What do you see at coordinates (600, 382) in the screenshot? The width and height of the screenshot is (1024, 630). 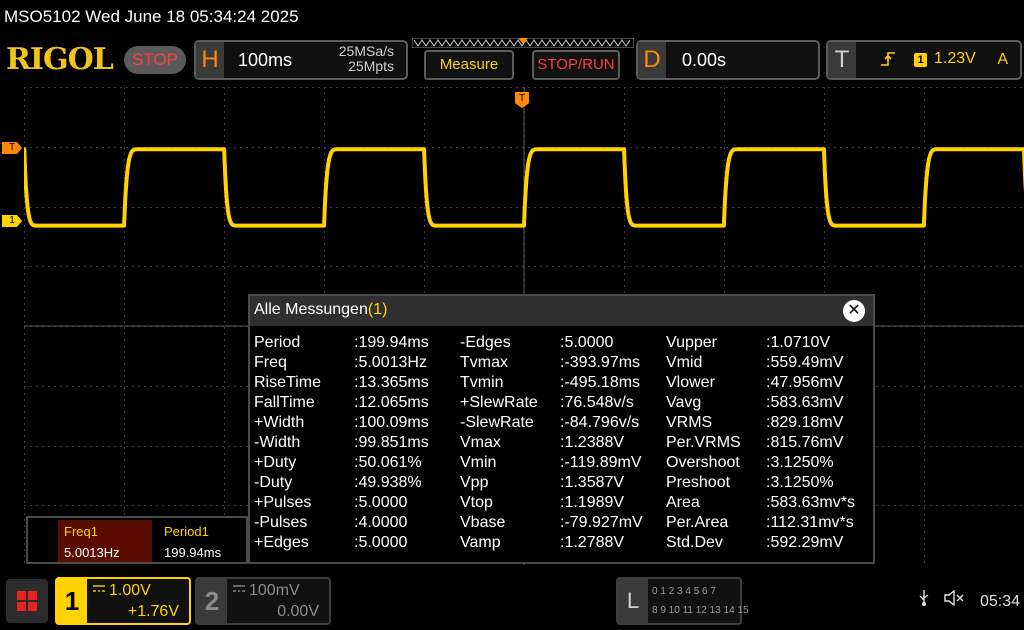 I see `measurement-value: :-495.18ms` at bounding box center [600, 382].